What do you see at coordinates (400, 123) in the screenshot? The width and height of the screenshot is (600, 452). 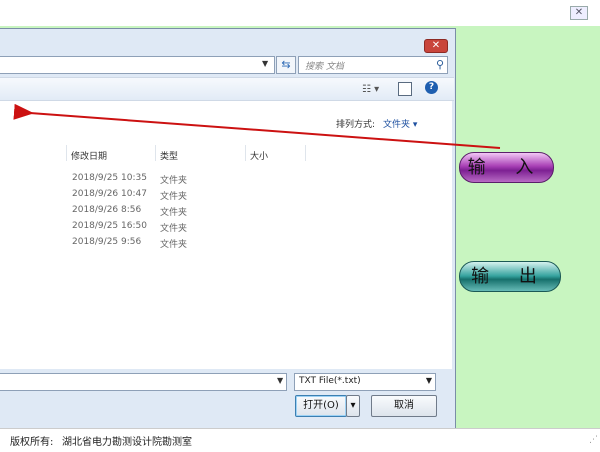 I see `sort-dropdown: 文件夹 ▾` at bounding box center [400, 123].